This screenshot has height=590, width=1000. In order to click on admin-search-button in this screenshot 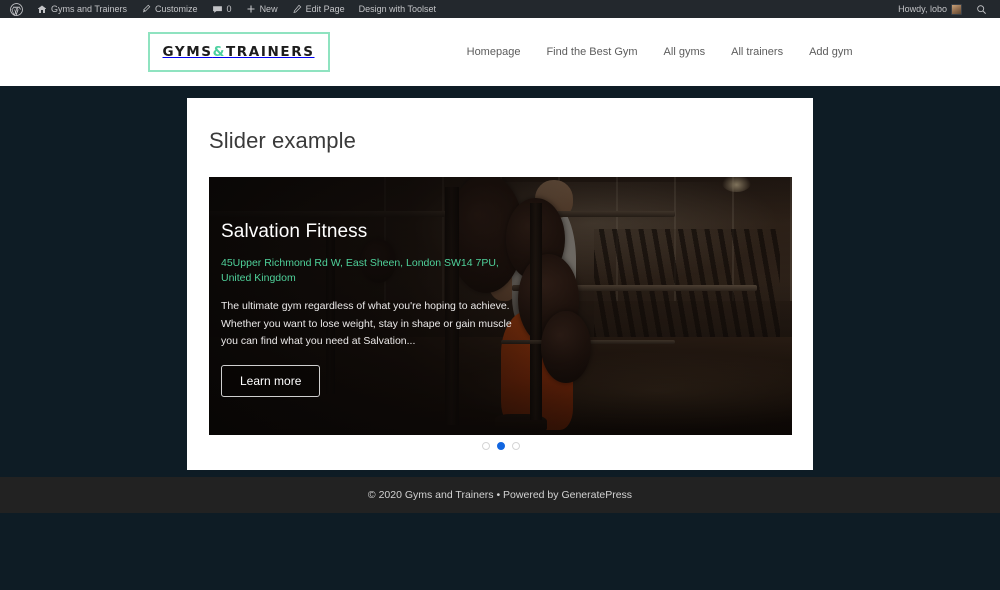, I will do `click(981, 9)`.